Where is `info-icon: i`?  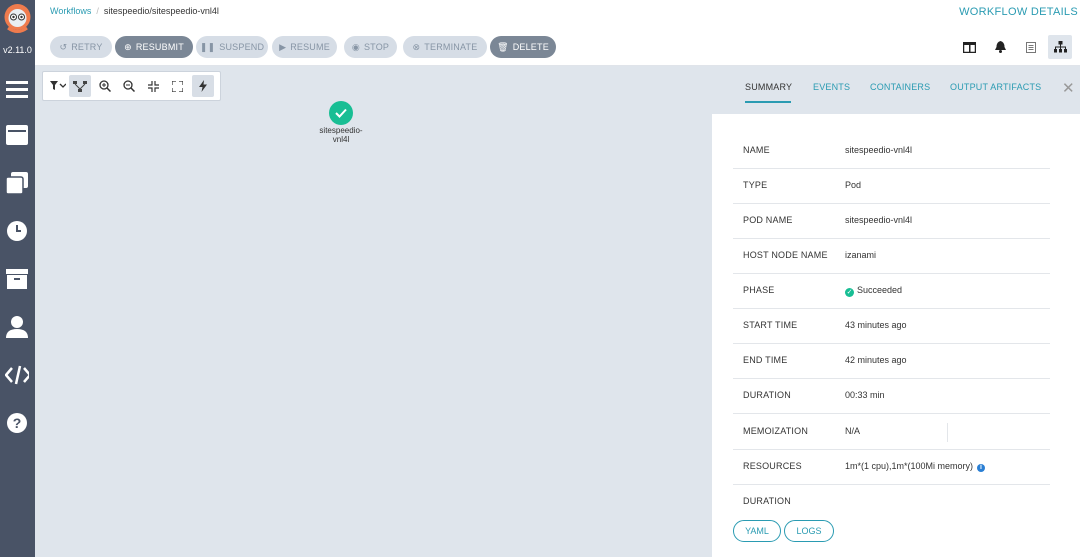 info-icon: i is located at coordinates (981, 468).